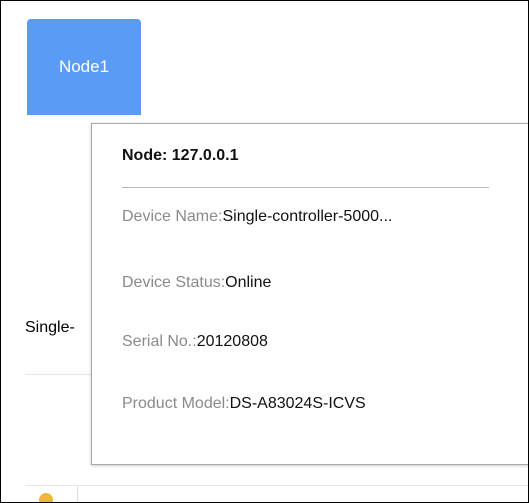  I want to click on device-status-row: Device Status:Online, so click(196, 283).